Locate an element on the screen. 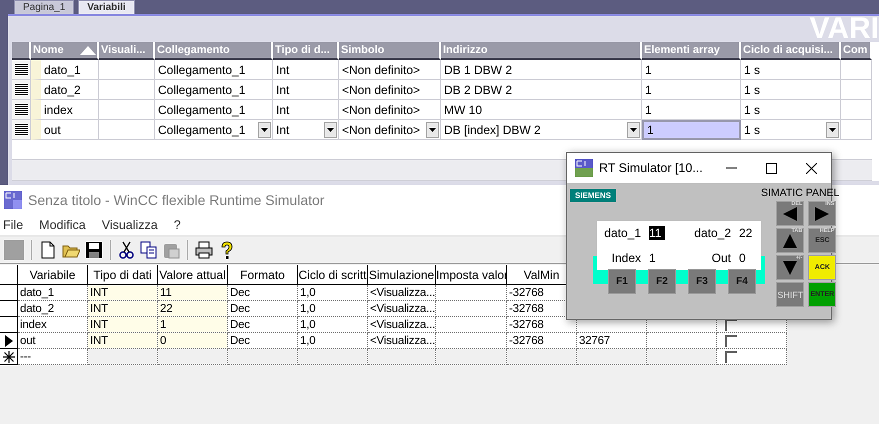 This screenshot has height=424, width=879. column-header: Collegamento is located at coordinates (214, 51).